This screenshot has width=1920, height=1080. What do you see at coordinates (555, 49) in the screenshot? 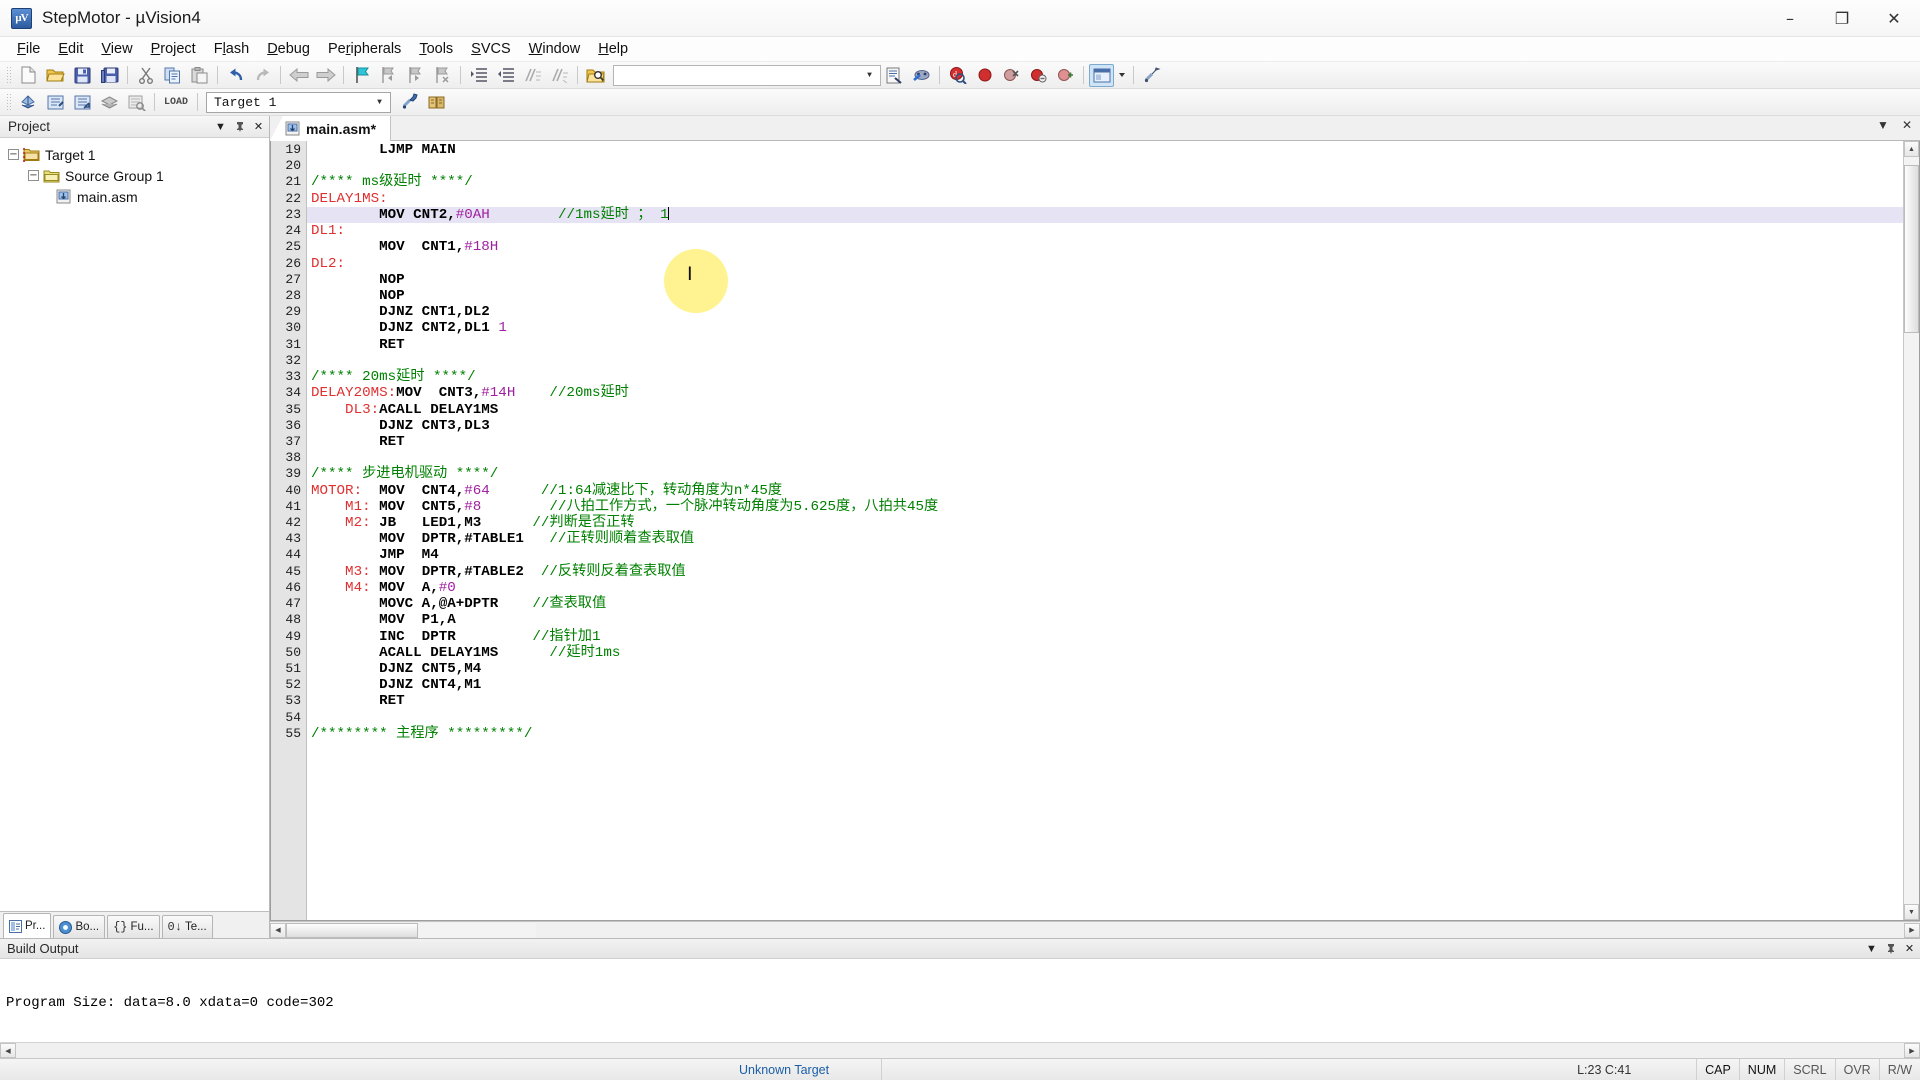
I see `menu-window: Window` at bounding box center [555, 49].